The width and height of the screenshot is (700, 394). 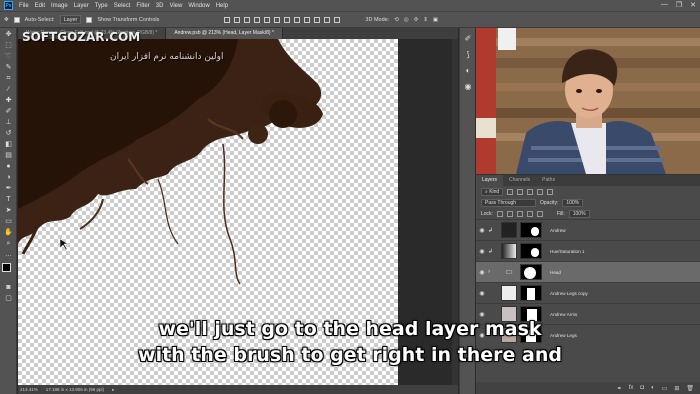 What do you see at coordinates (510, 191) in the screenshot?
I see `filter-pixel-icon` at bounding box center [510, 191].